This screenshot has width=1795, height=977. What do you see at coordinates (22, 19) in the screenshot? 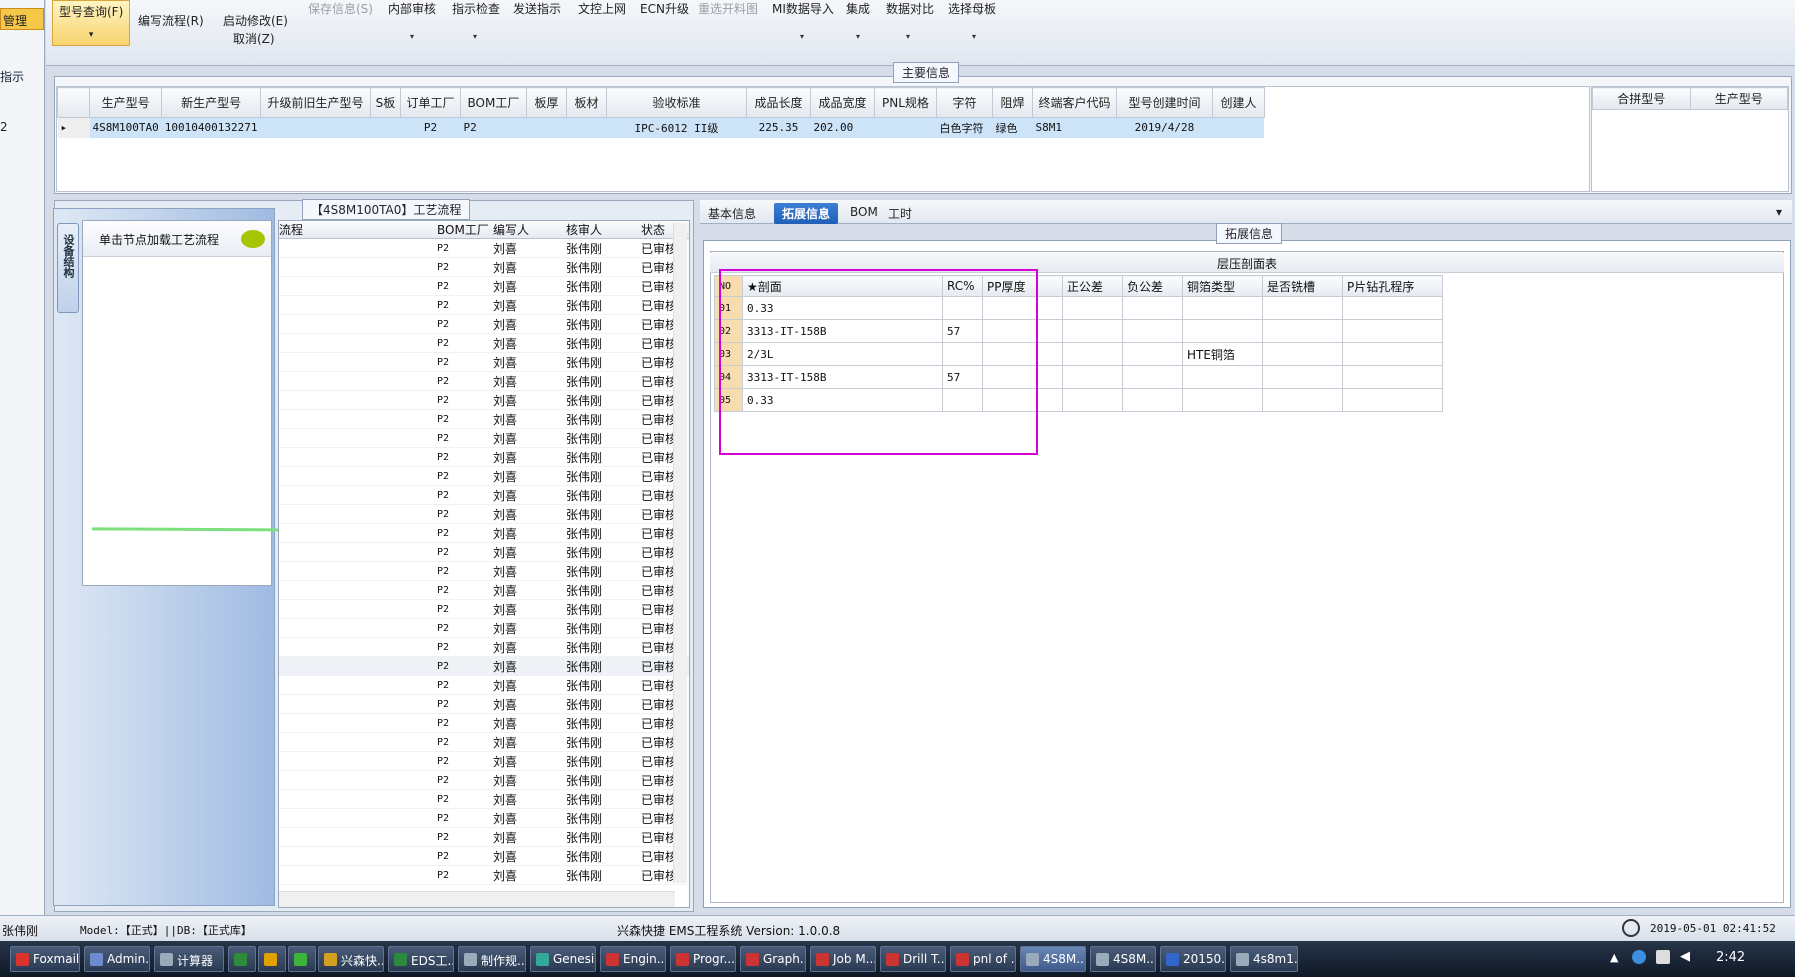
I see `left-nav-item-manage: 管理` at bounding box center [22, 19].